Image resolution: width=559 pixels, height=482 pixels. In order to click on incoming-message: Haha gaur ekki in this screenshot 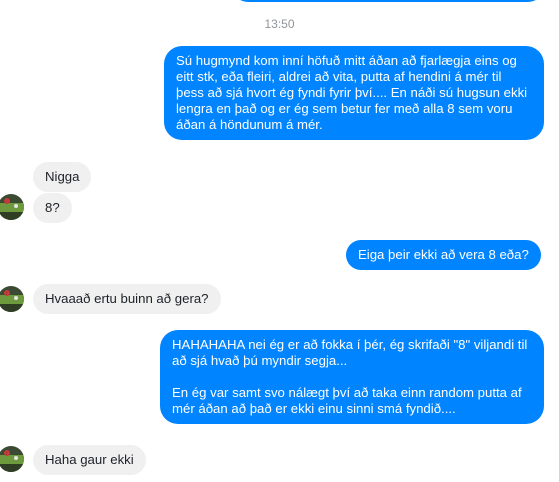, I will do `click(89, 460)`.